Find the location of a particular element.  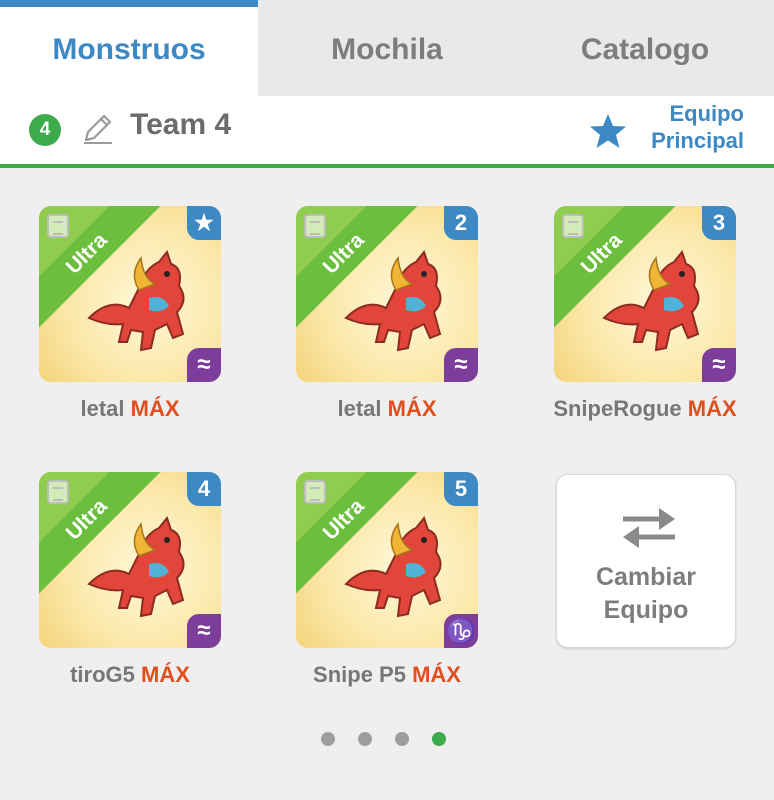

swap-arrows-icon is located at coordinates (649, 528).